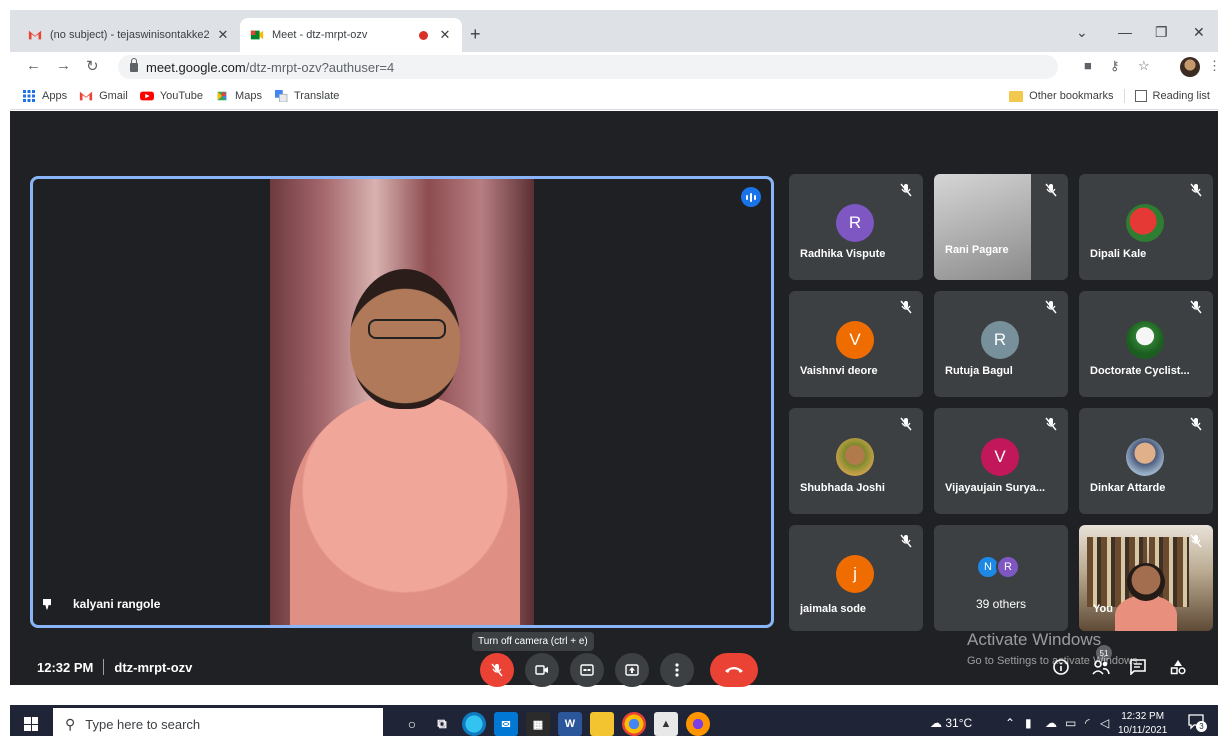 Image resolution: width=1228 pixels, height=746 pixels. Describe the element at coordinates (666, 724) in the screenshot. I see `app-icon: ▲` at that location.